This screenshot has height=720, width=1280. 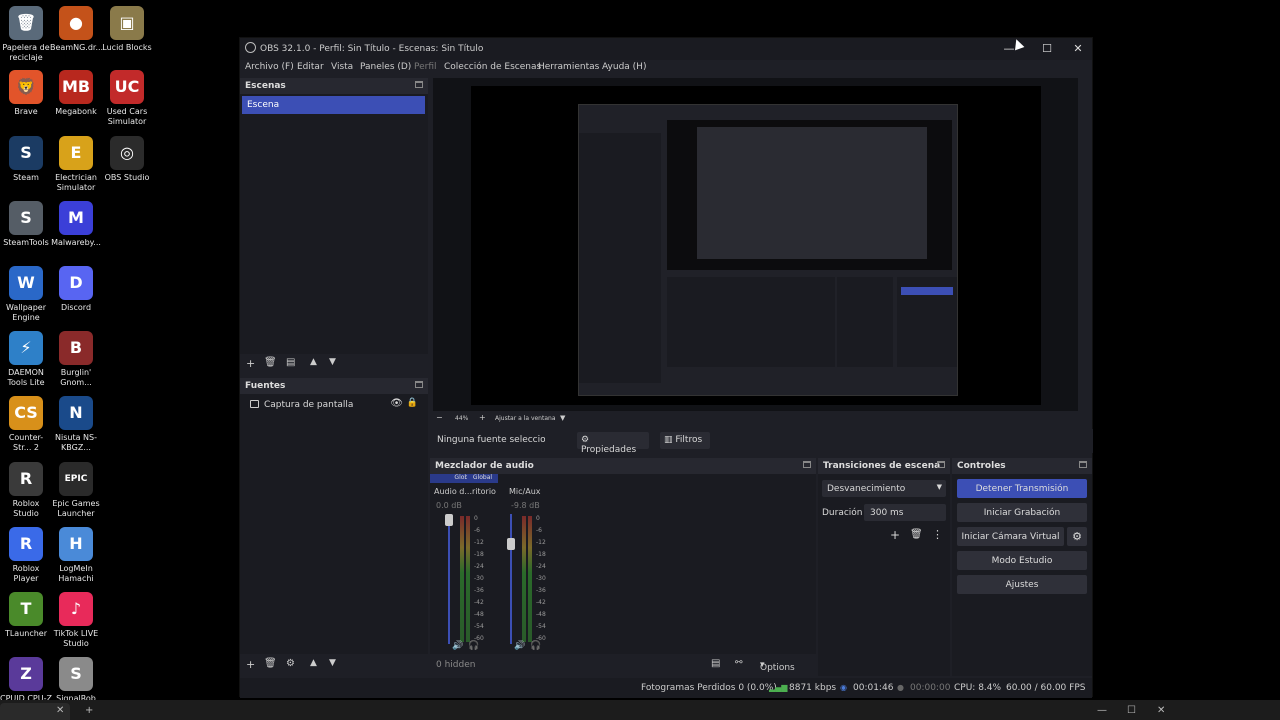 I want to click on filters-button: ▥ Filtros, so click(x=685, y=440).